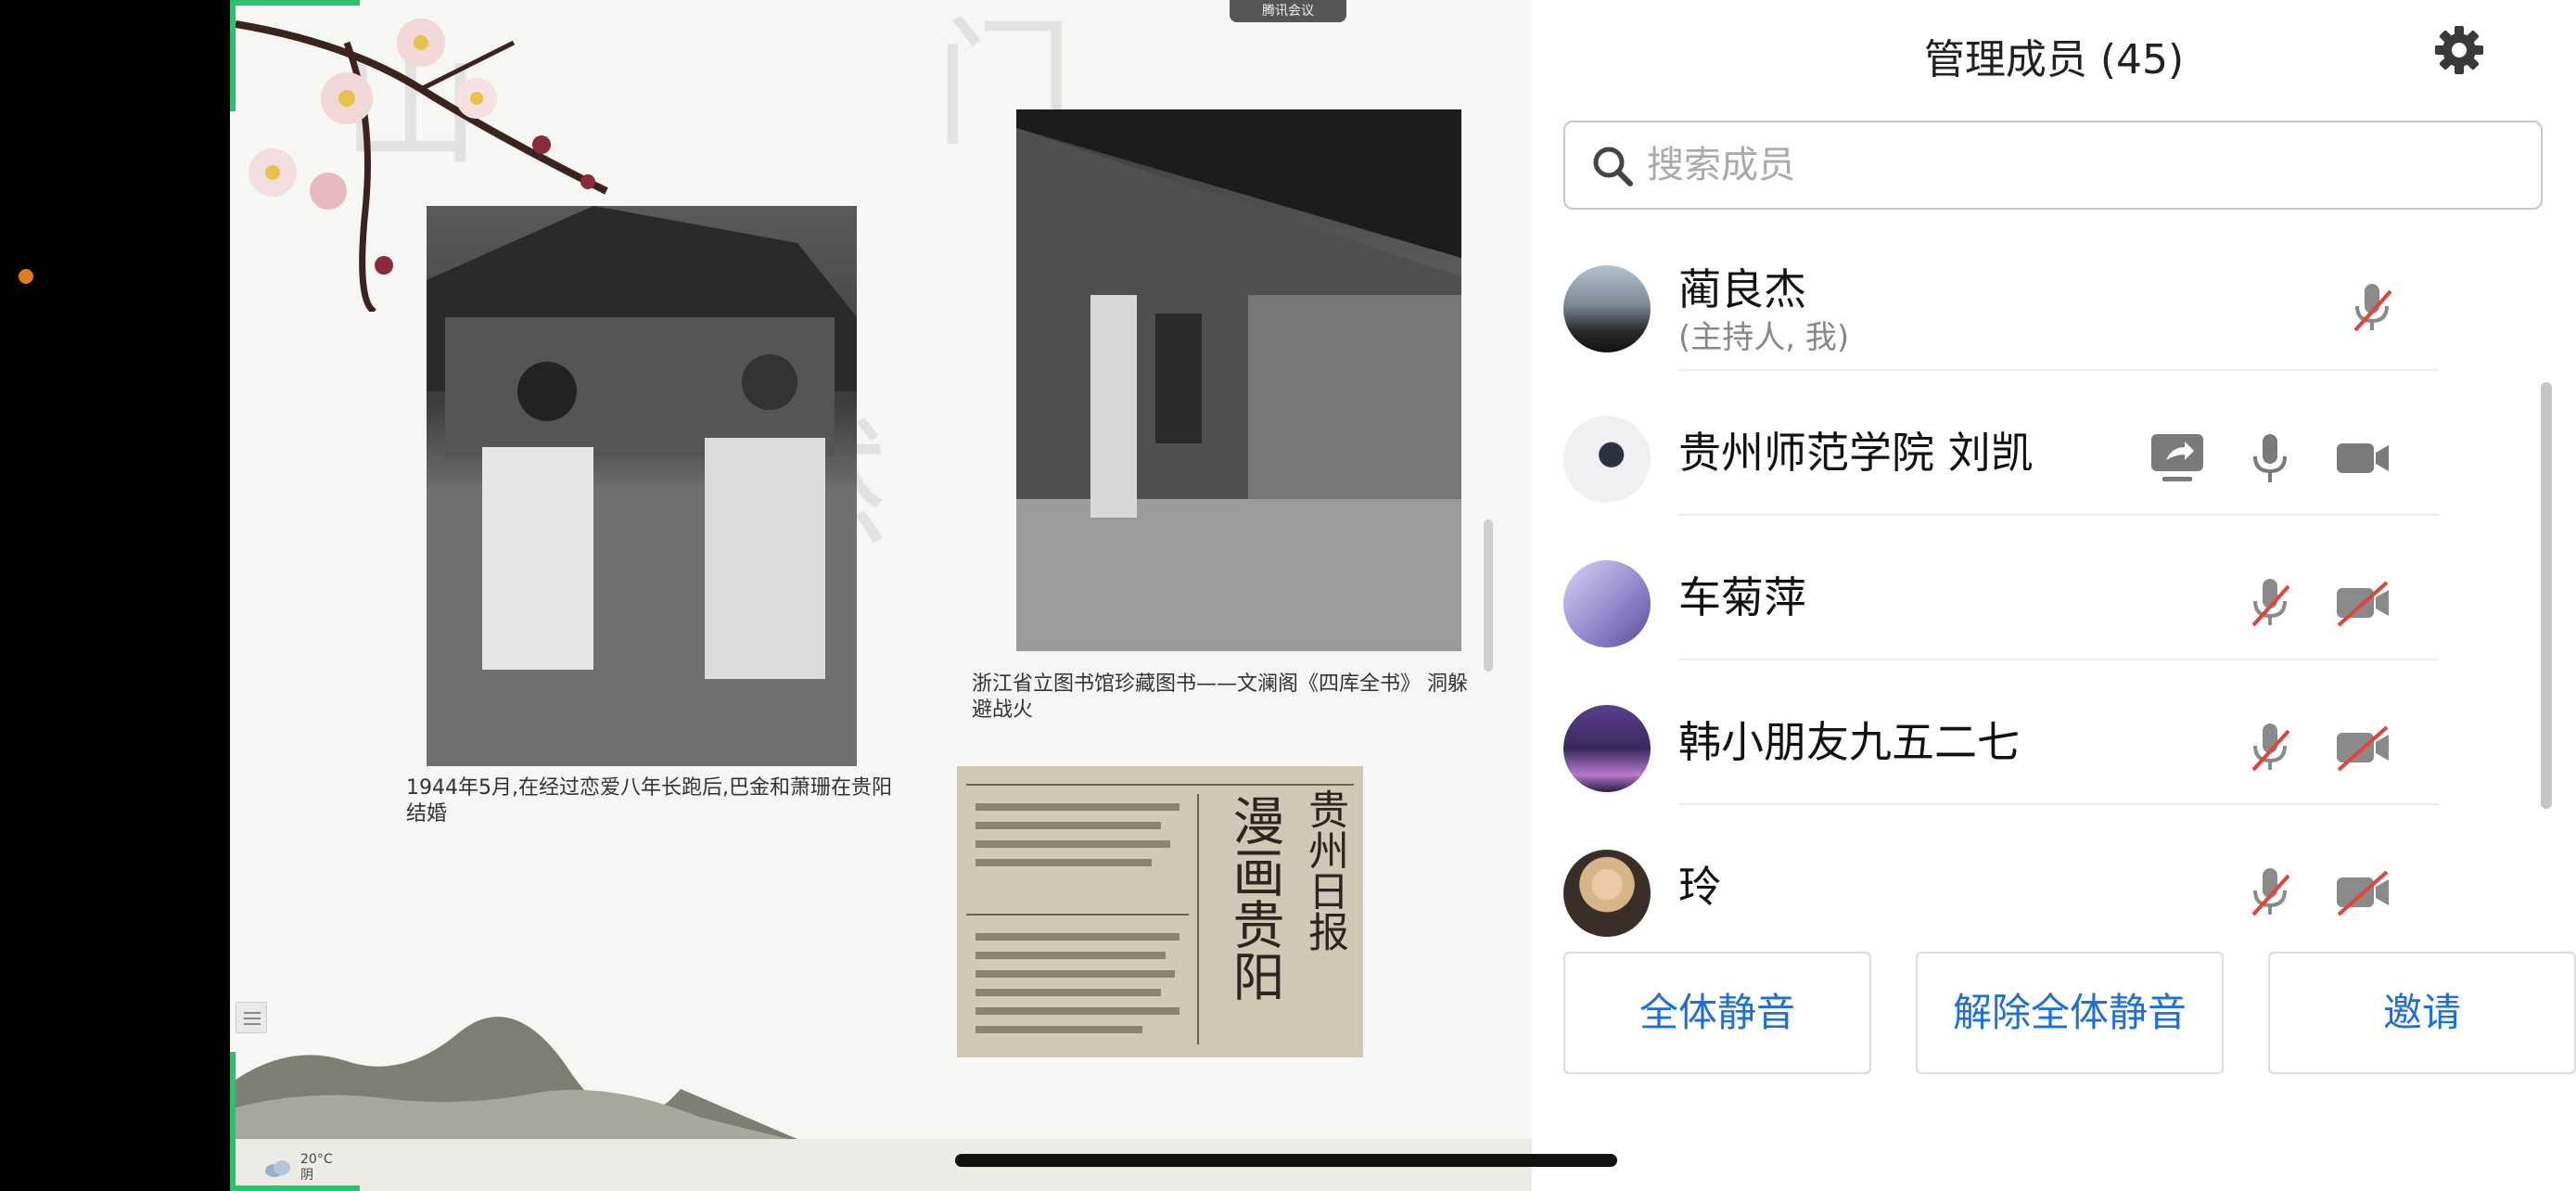 The width and height of the screenshot is (2576, 1191). What do you see at coordinates (306, 1175) in the screenshot?
I see `weather-description: 阴` at bounding box center [306, 1175].